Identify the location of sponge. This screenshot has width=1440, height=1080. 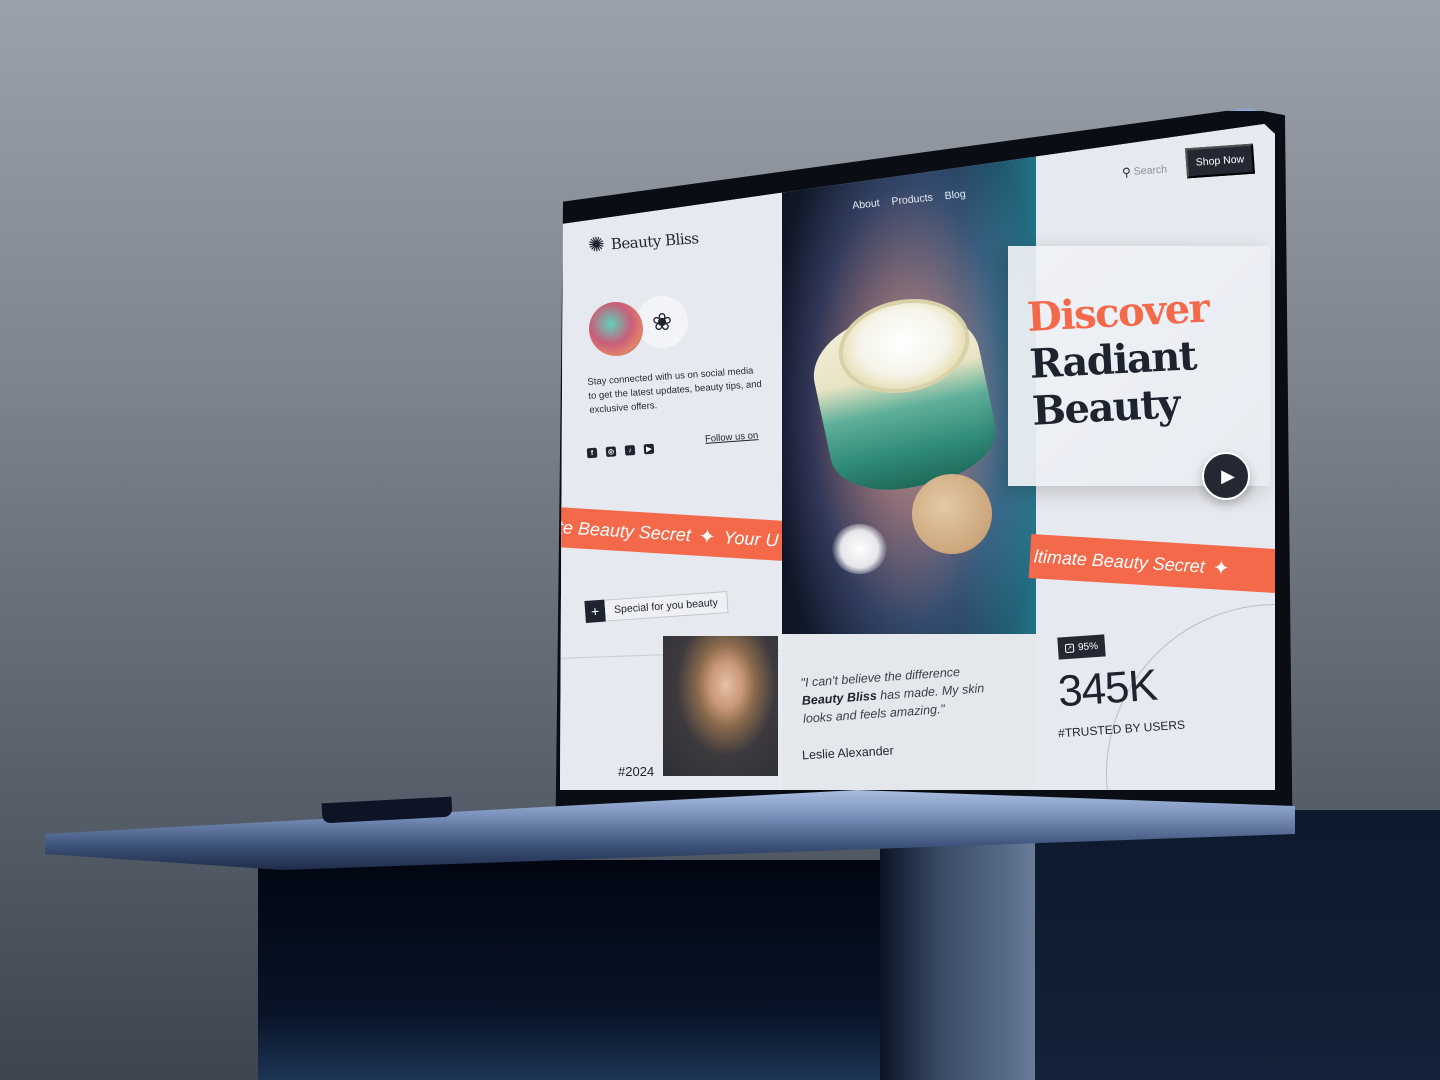
(952, 514).